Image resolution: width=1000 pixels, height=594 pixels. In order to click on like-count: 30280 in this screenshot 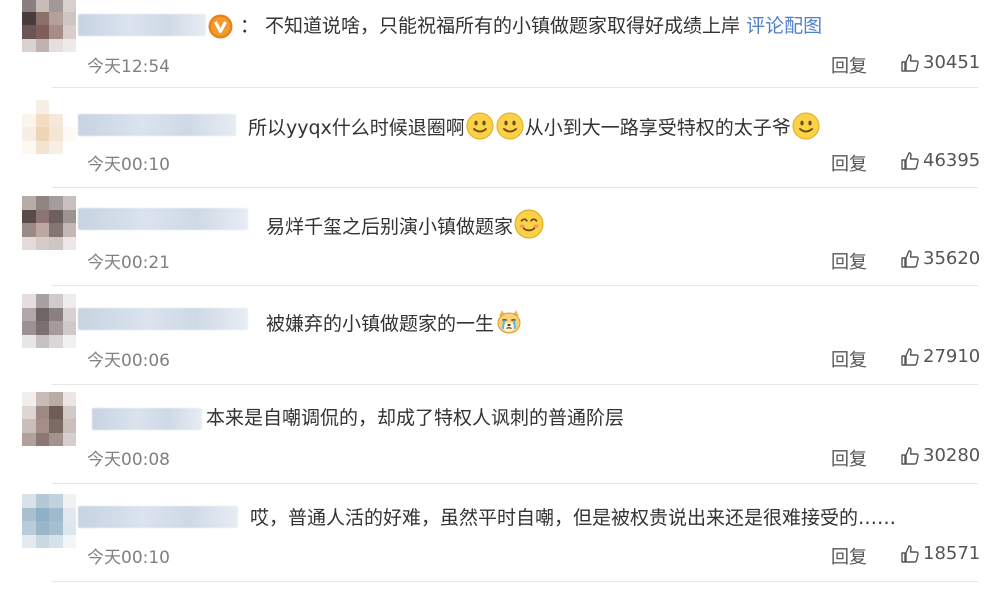, I will do `click(952, 455)`.